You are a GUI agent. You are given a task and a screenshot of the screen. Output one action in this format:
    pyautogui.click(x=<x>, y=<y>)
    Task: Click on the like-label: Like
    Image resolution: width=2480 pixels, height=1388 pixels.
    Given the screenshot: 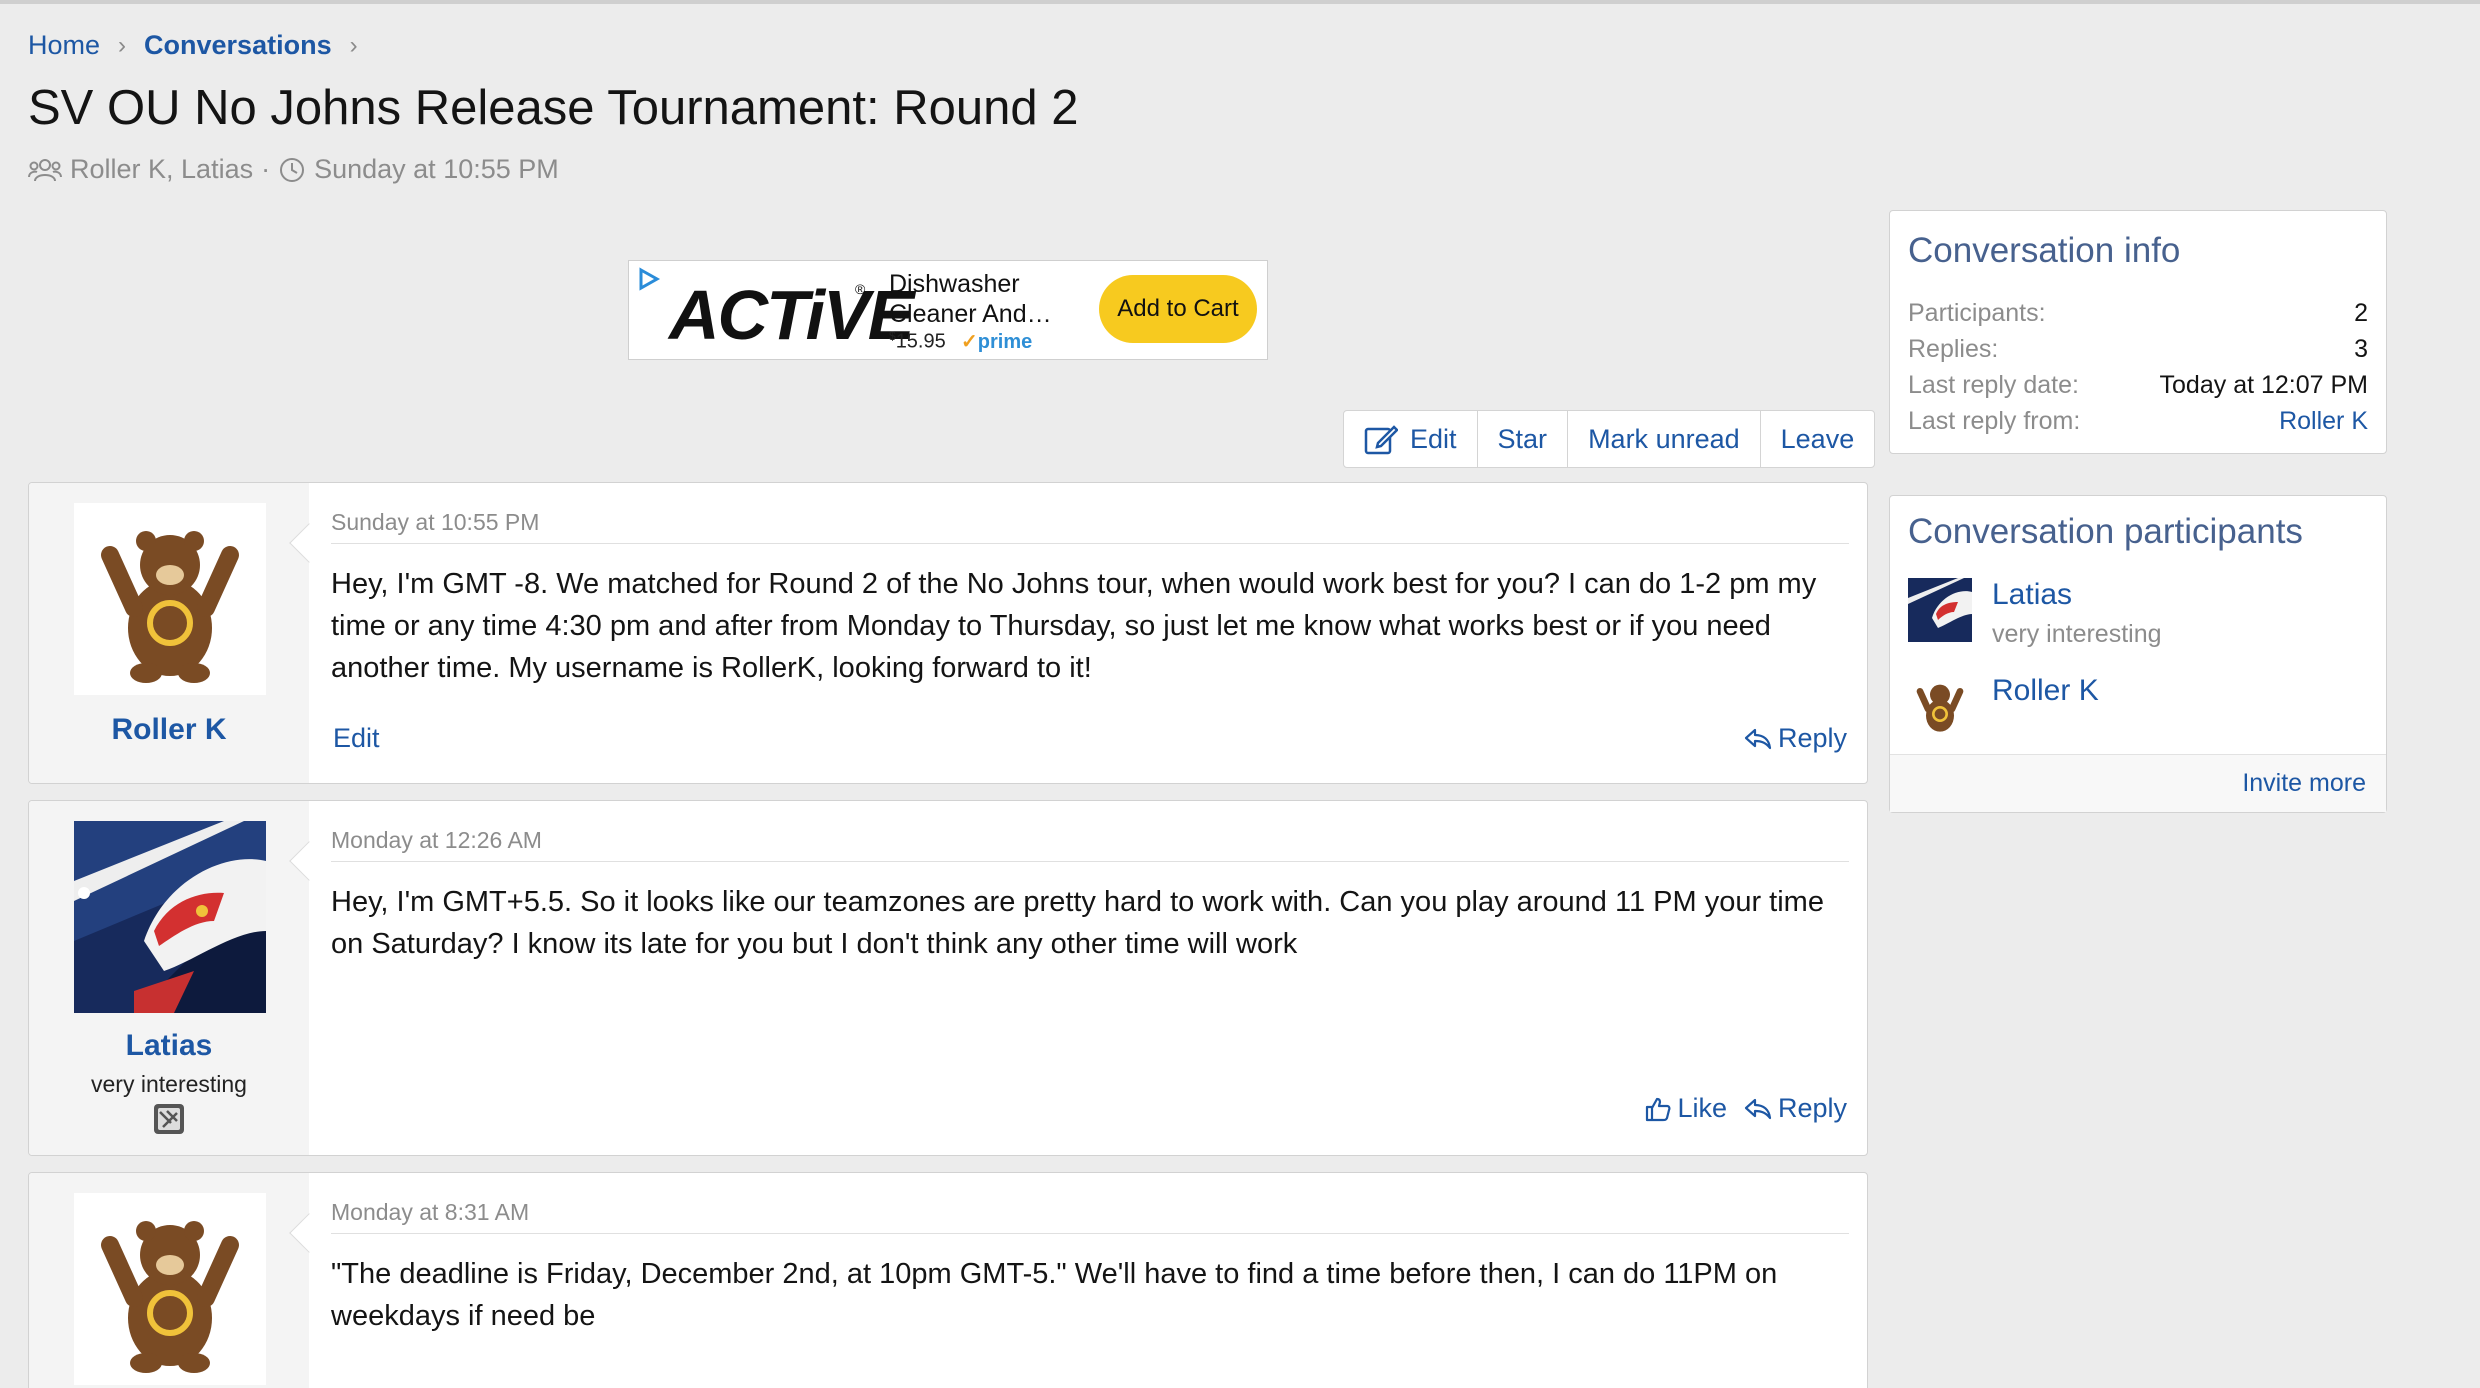 What is the action you would take?
    pyautogui.click(x=1702, y=1108)
    